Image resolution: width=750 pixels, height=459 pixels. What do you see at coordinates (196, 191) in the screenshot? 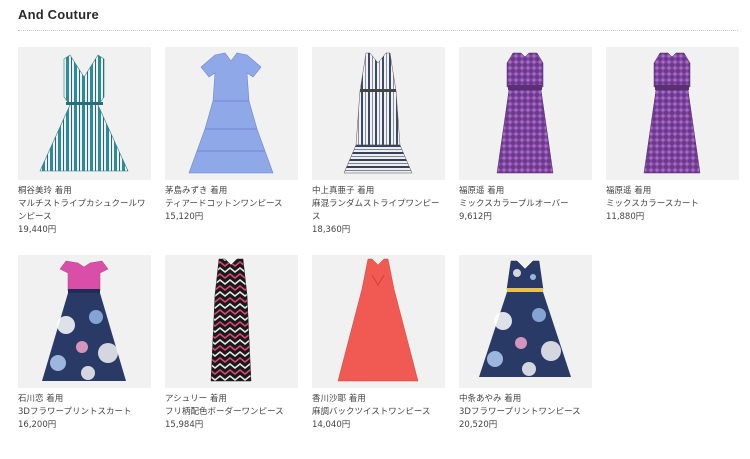
I see `model-name: 茅島みずき 着用` at bounding box center [196, 191].